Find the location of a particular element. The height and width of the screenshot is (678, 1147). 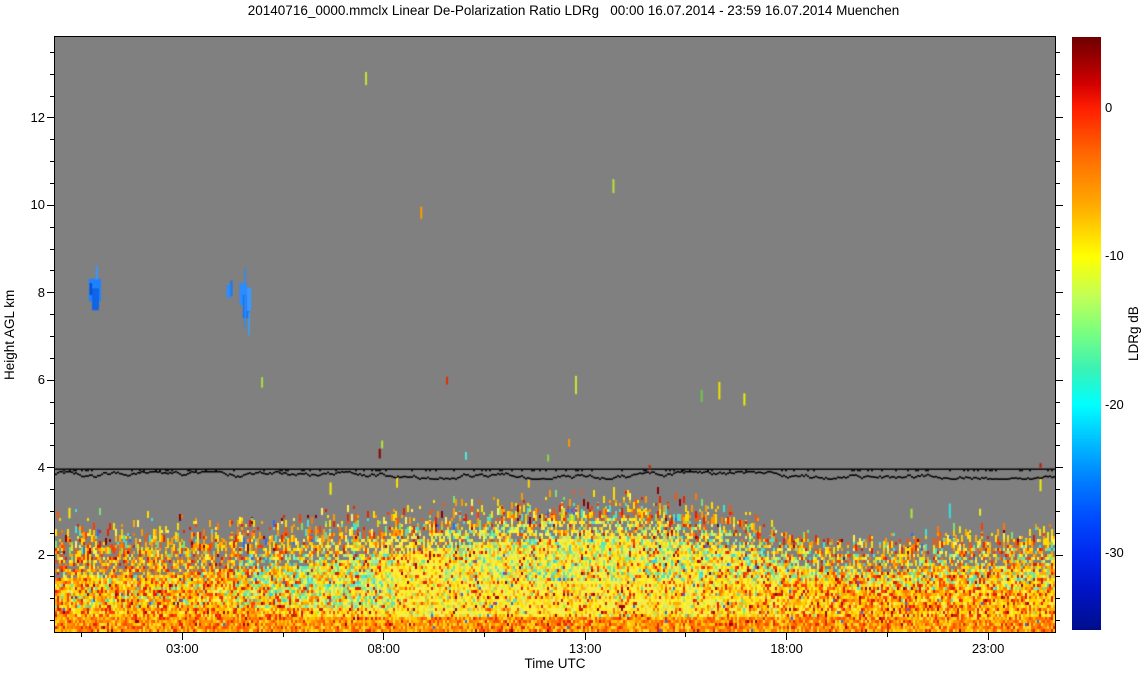

x-tick-label: 03:00 is located at coordinates (182, 648).